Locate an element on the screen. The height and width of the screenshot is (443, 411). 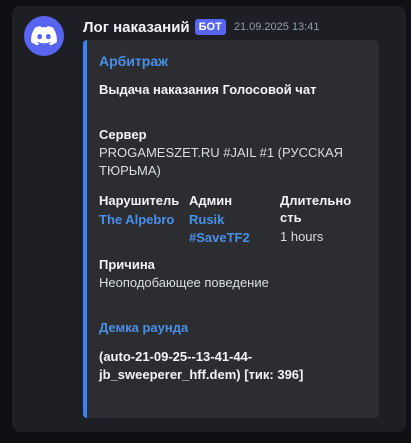
field-violator-name: Нарушитель is located at coordinates (139, 200).